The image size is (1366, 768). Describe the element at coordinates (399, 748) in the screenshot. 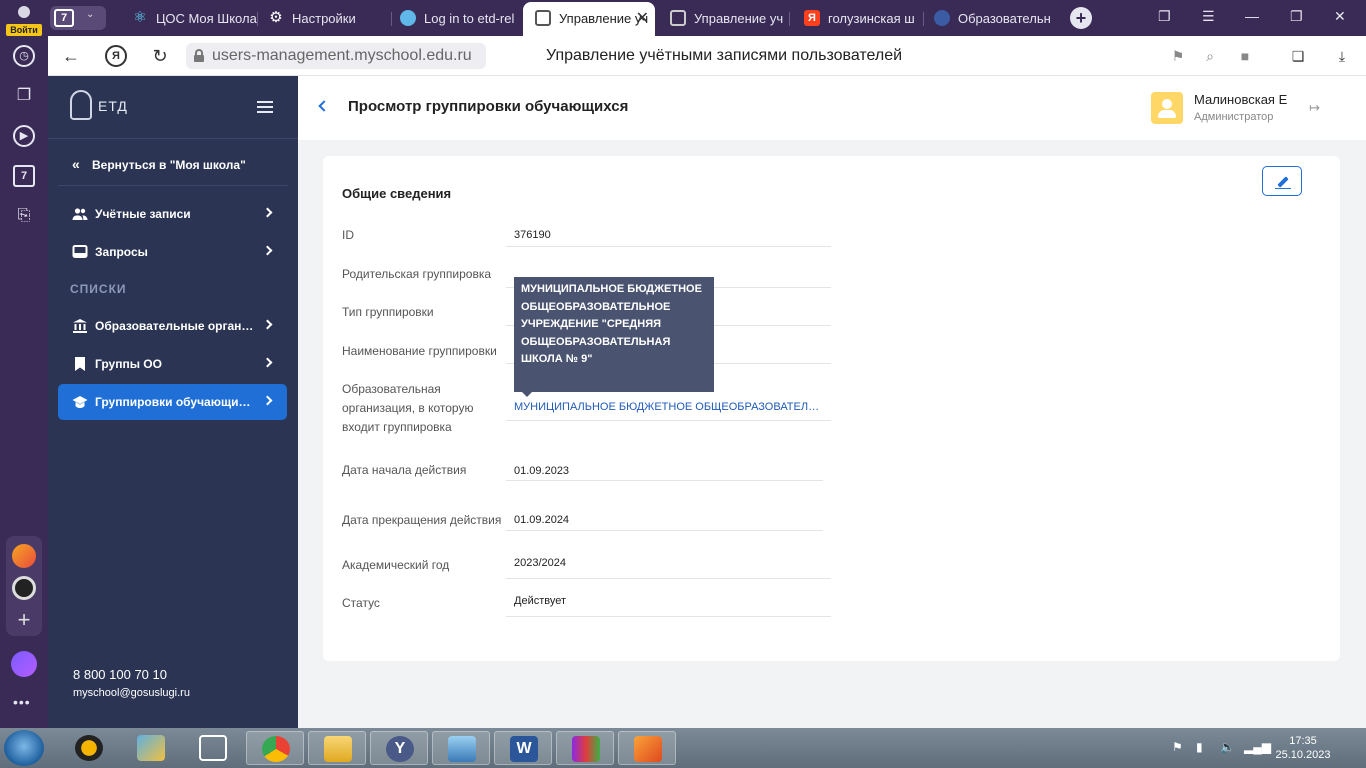

I see `taskbar-yandex-browser: Y` at that location.